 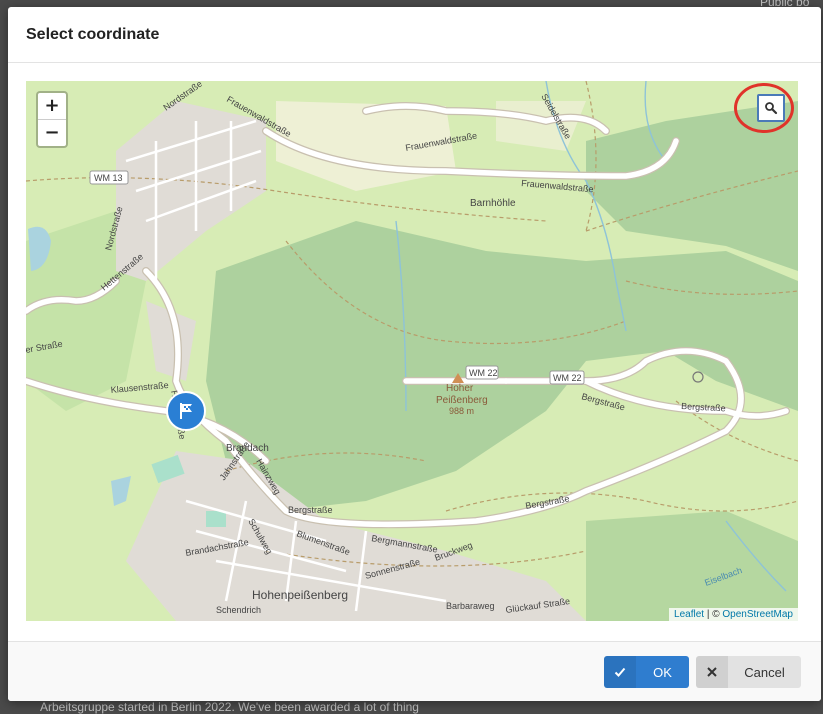 What do you see at coordinates (764, 672) in the screenshot?
I see `cancel-button-label: Cancel` at bounding box center [764, 672].